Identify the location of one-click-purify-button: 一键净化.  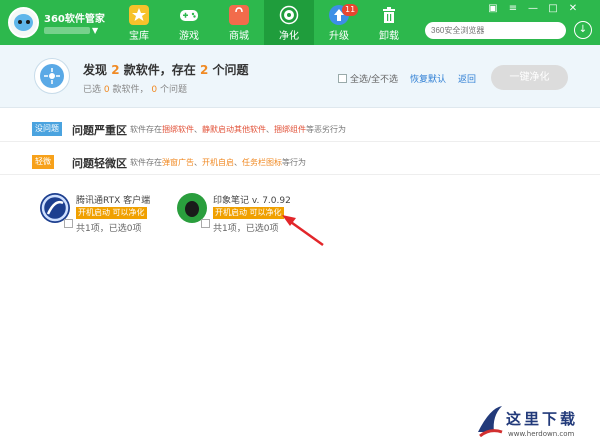
(529, 77).